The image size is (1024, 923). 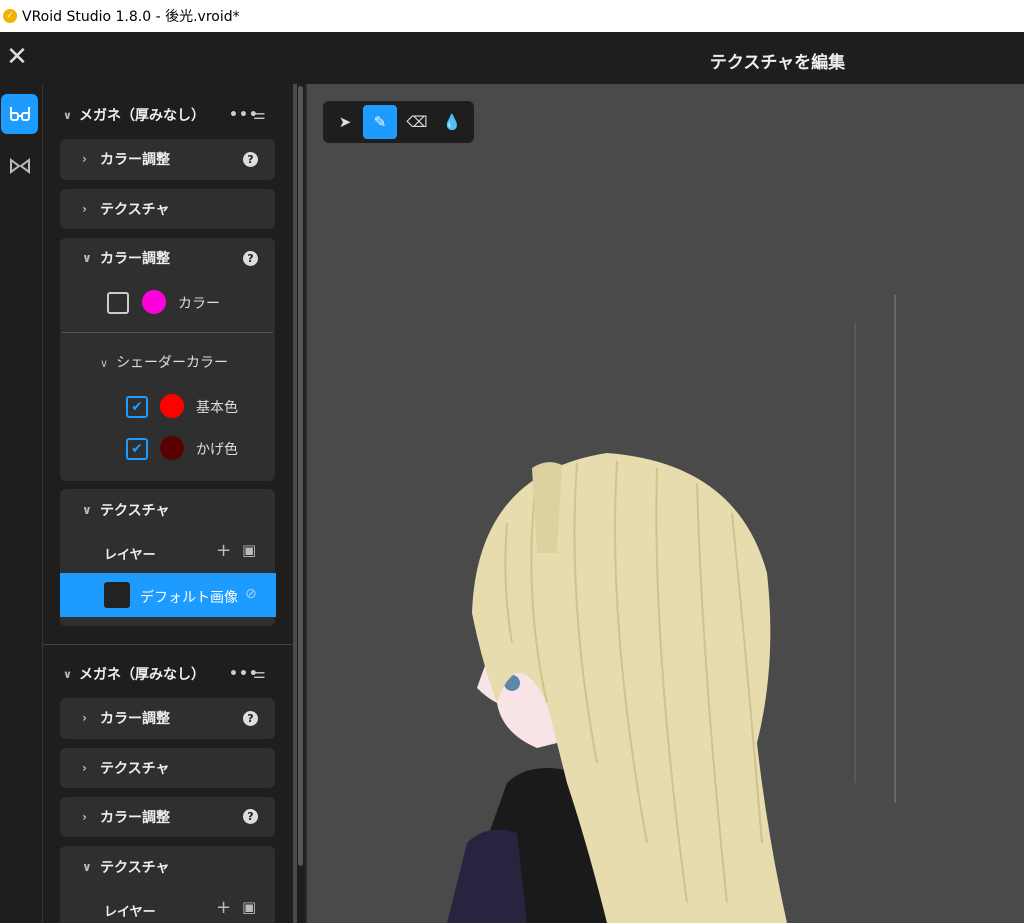 I want to click on layer-item: デフォルト画像 ⊘, so click(x=168, y=595).